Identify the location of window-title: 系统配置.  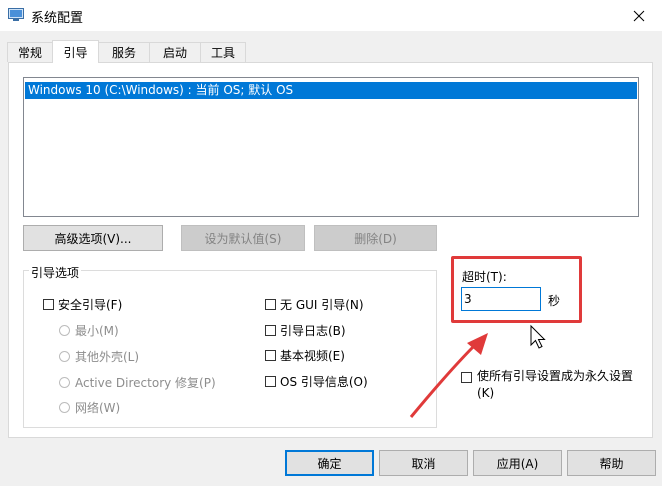
(57, 18).